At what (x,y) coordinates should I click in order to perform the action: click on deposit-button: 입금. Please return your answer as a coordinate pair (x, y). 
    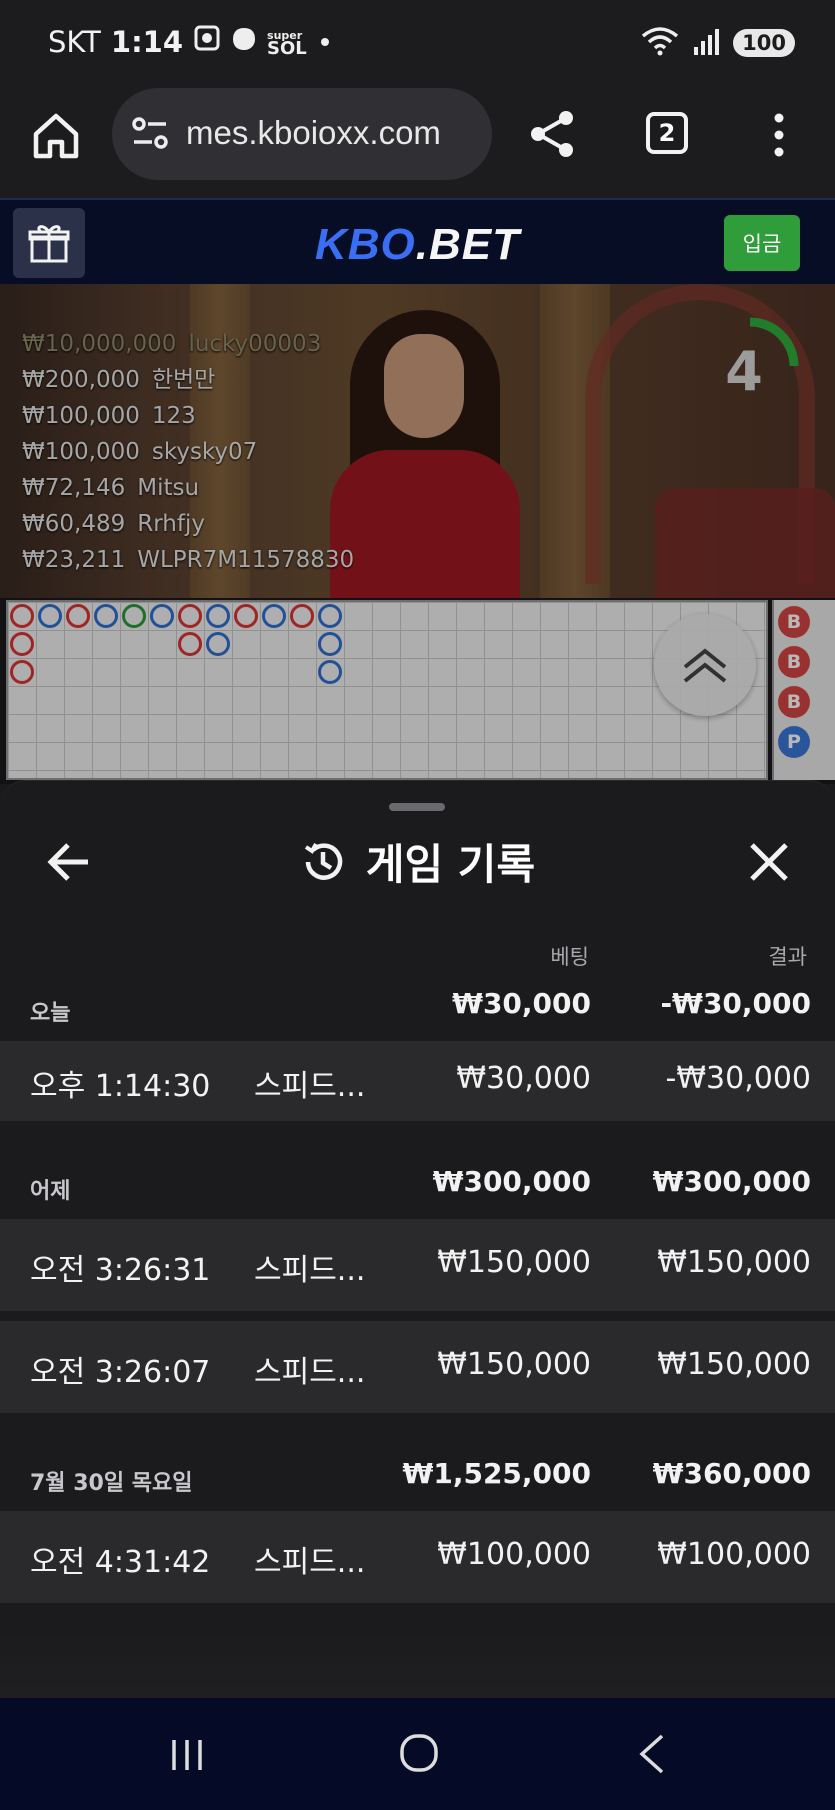
    Looking at the image, I should click on (762, 243).